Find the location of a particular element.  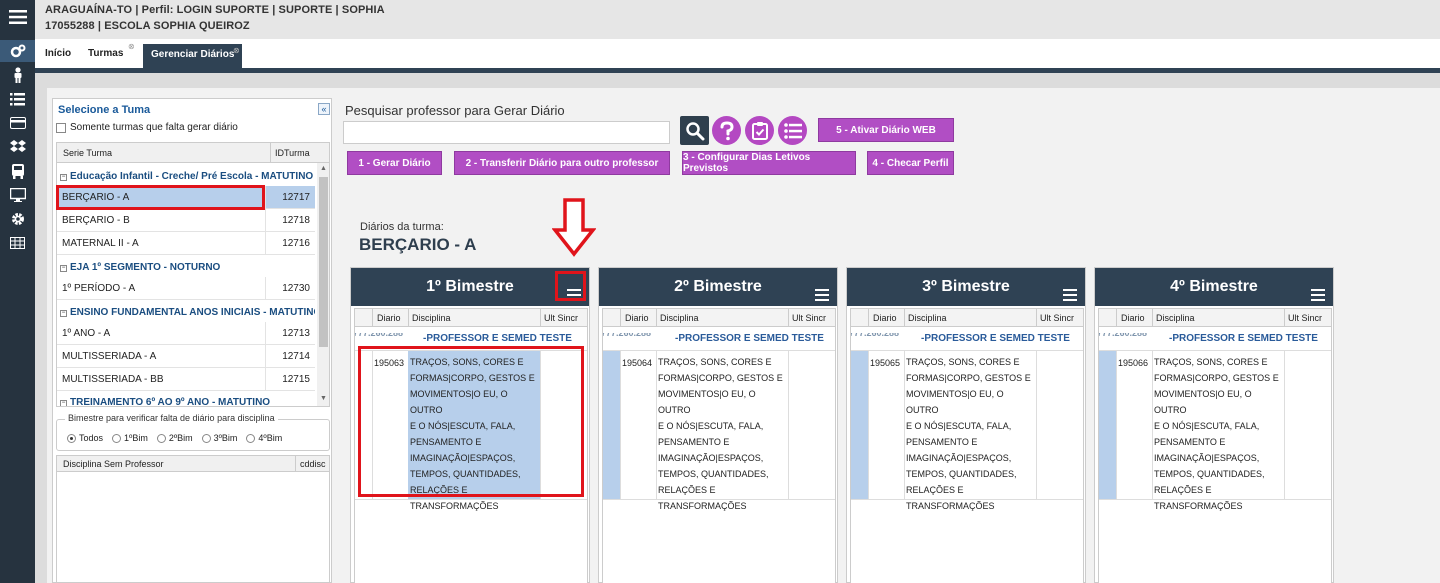

search-button is located at coordinates (694, 130).